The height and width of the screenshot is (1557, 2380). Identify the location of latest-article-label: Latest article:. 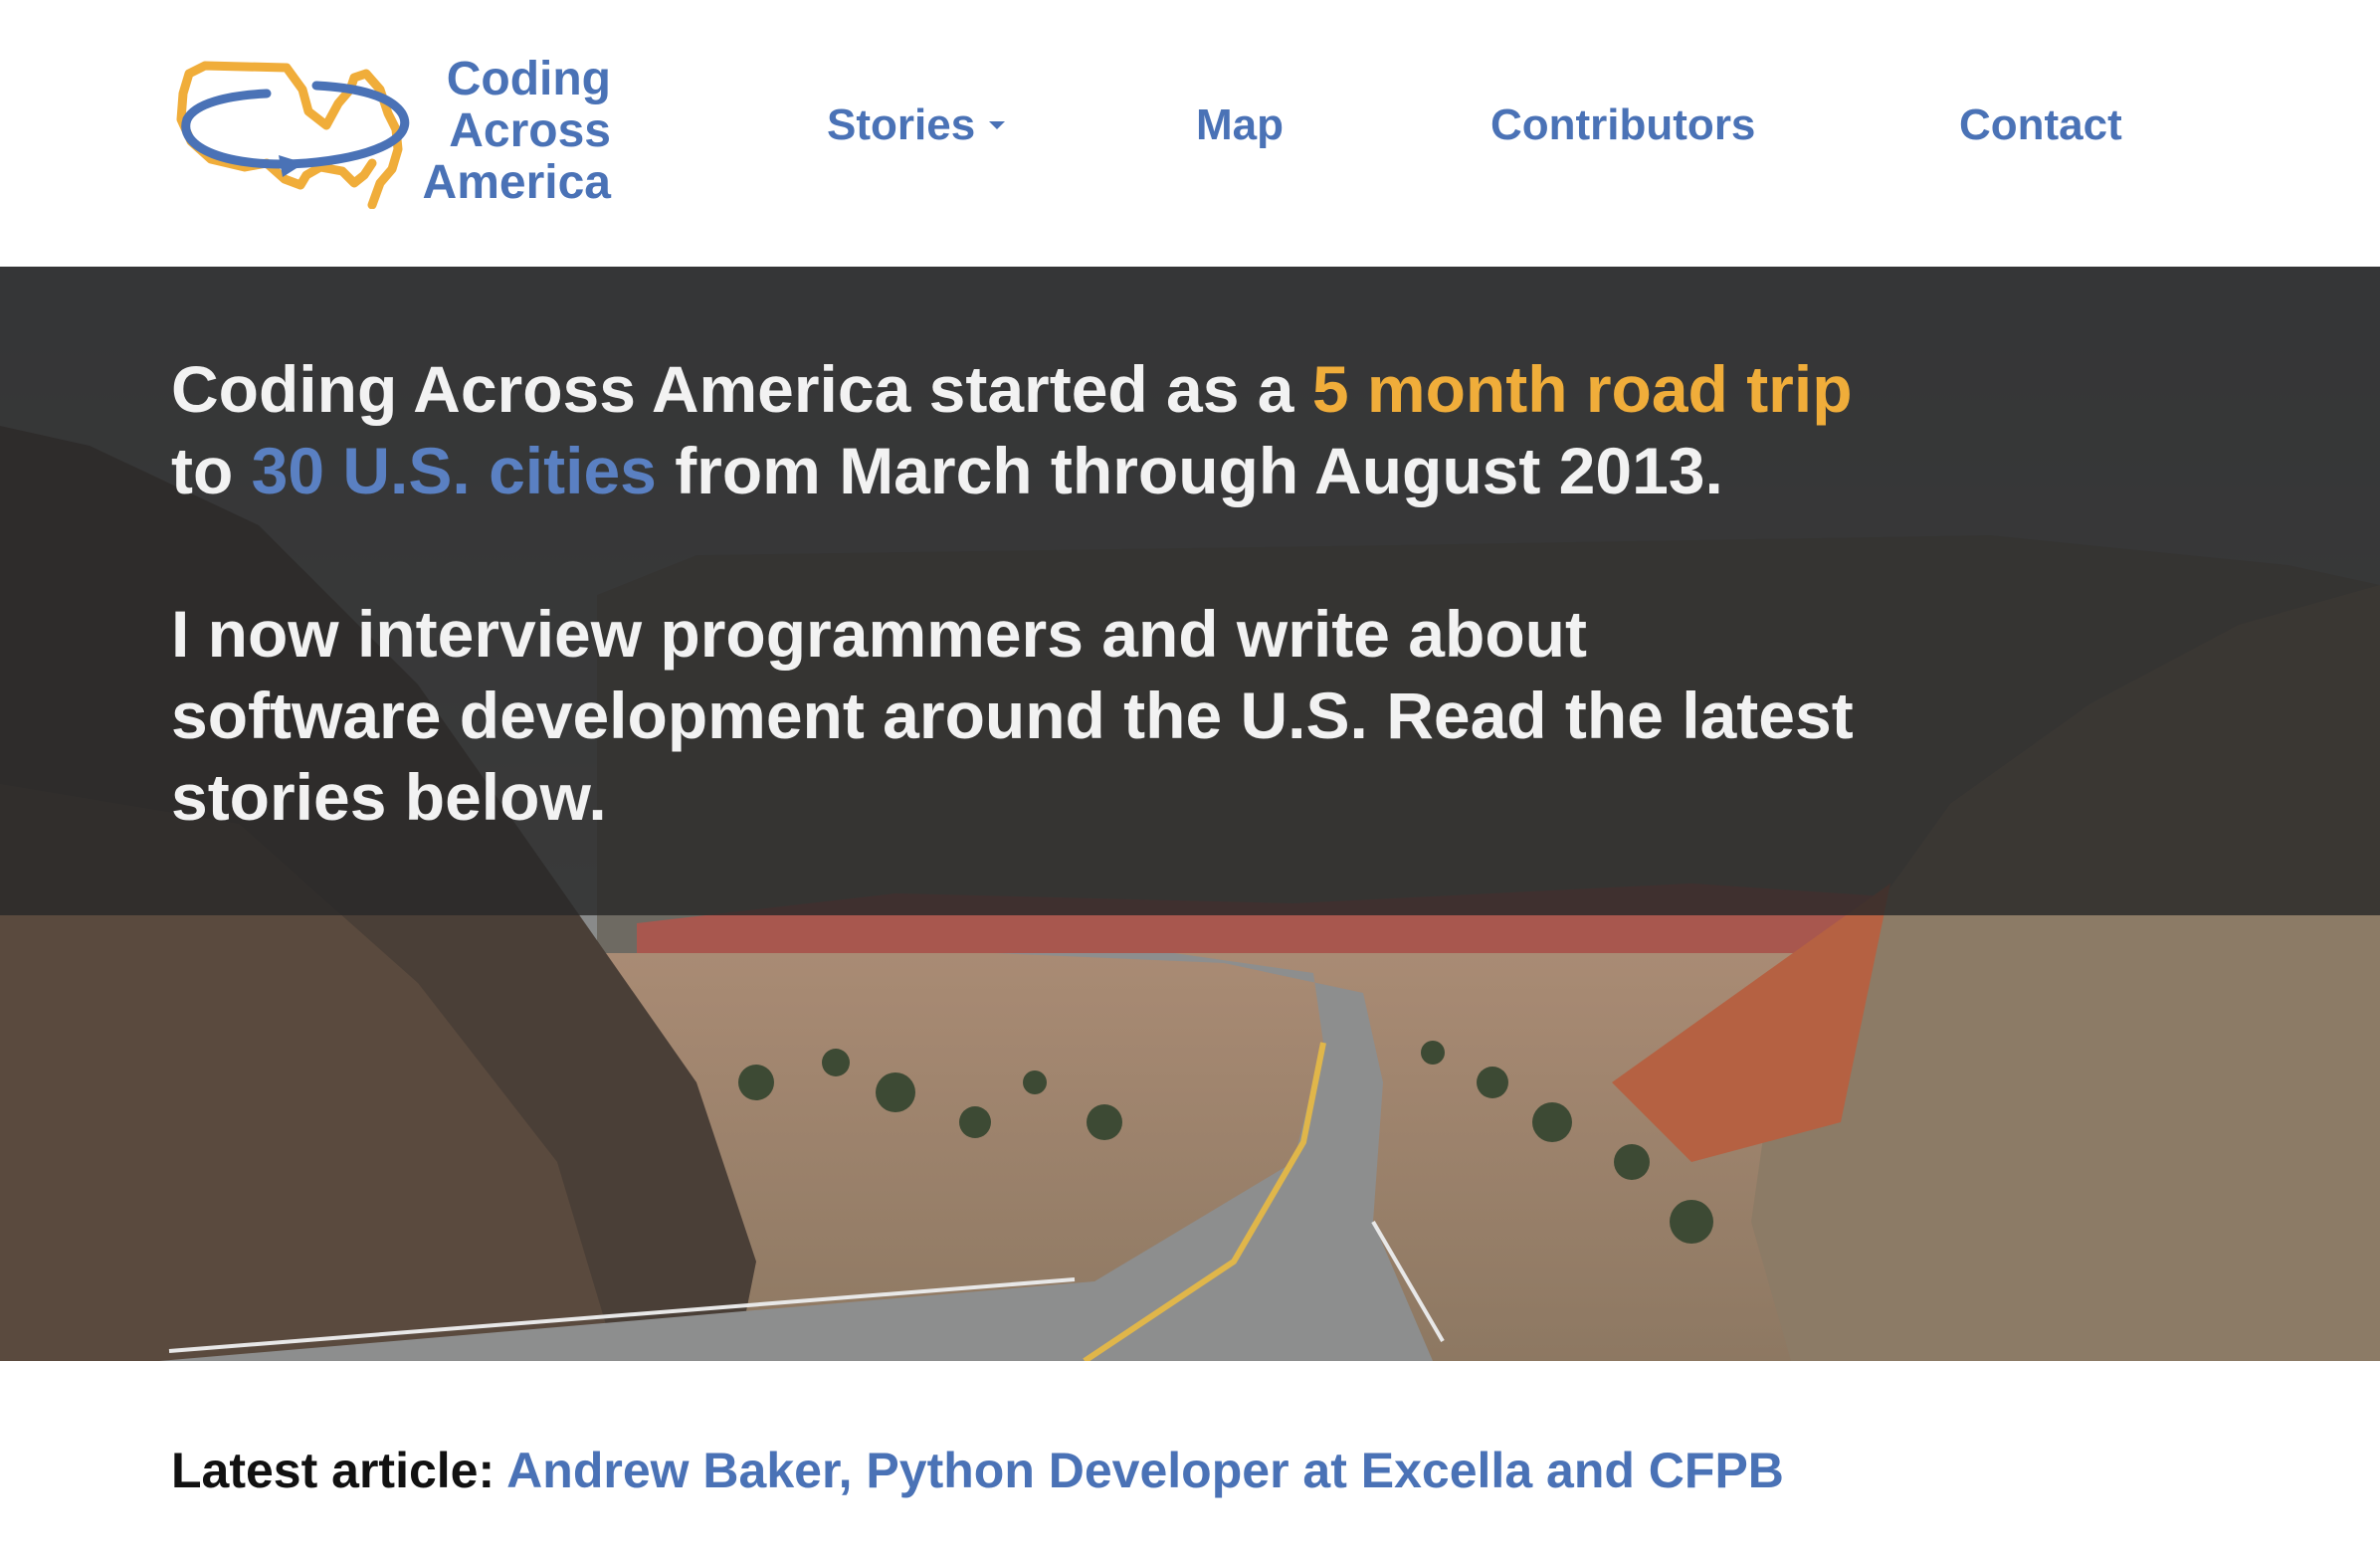
(333, 1470).